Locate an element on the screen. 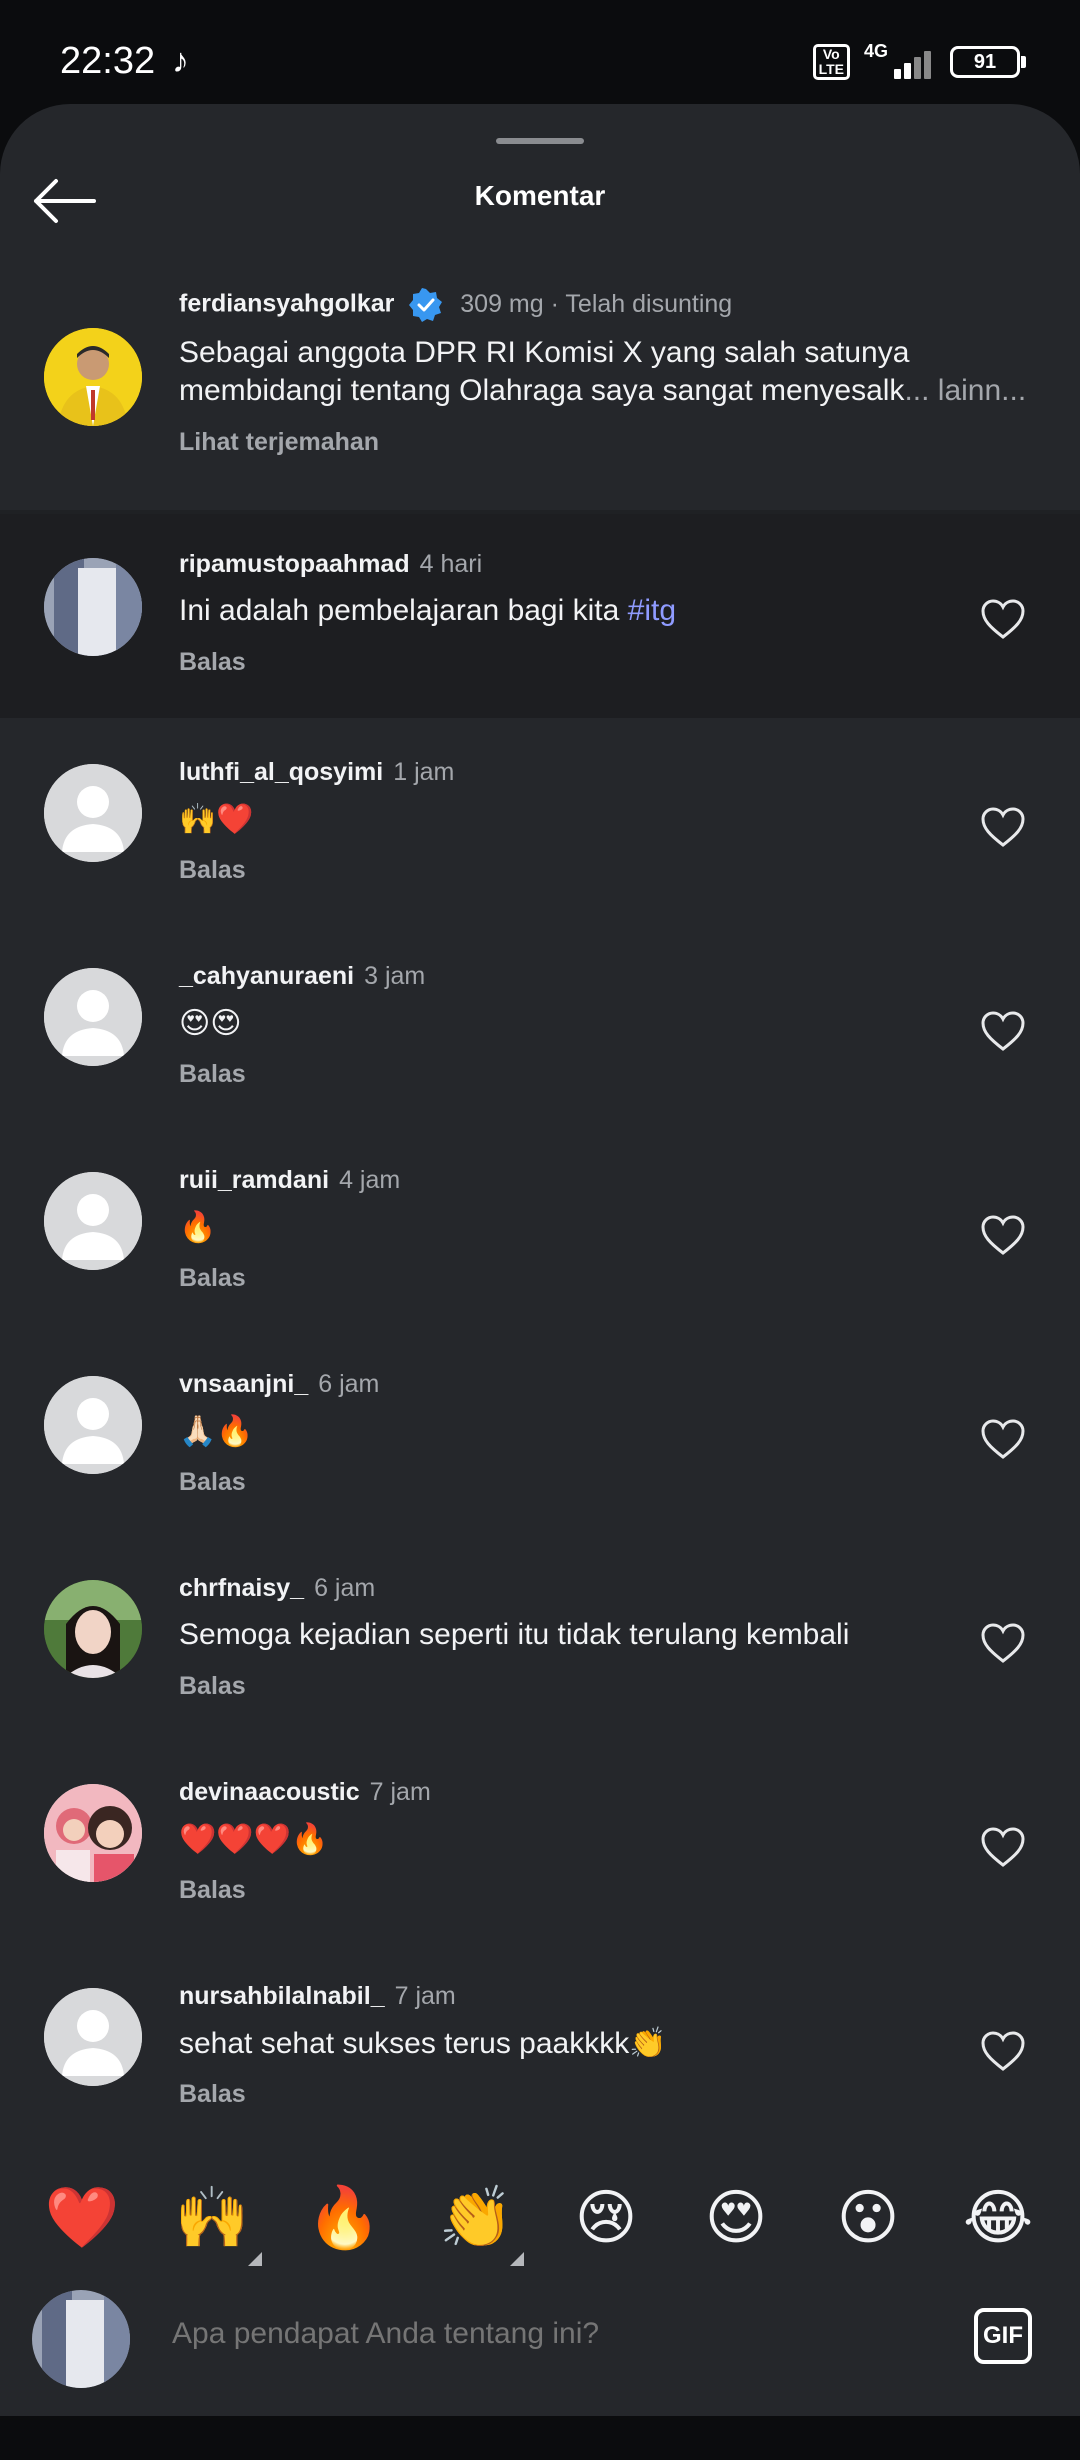  comment-time: 3 jam is located at coordinates (395, 976).